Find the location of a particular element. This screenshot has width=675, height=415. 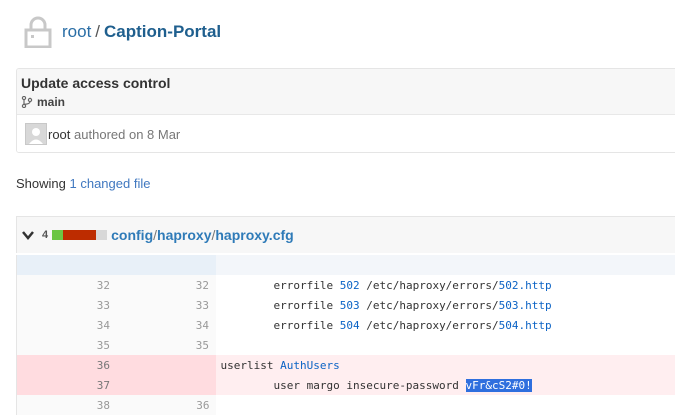

chevron-down-icon is located at coordinates (28, 235).